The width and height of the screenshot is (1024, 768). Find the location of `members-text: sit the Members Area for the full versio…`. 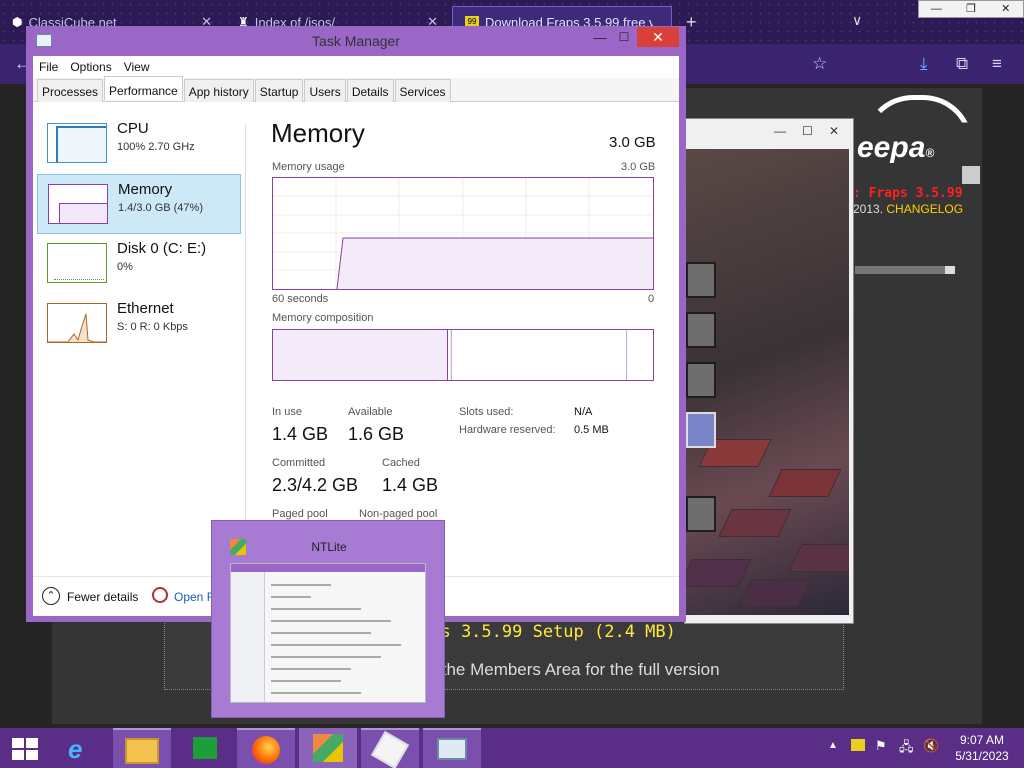

members-text: sit the Members Area for the full versio… is located at coordinates (570, 669).